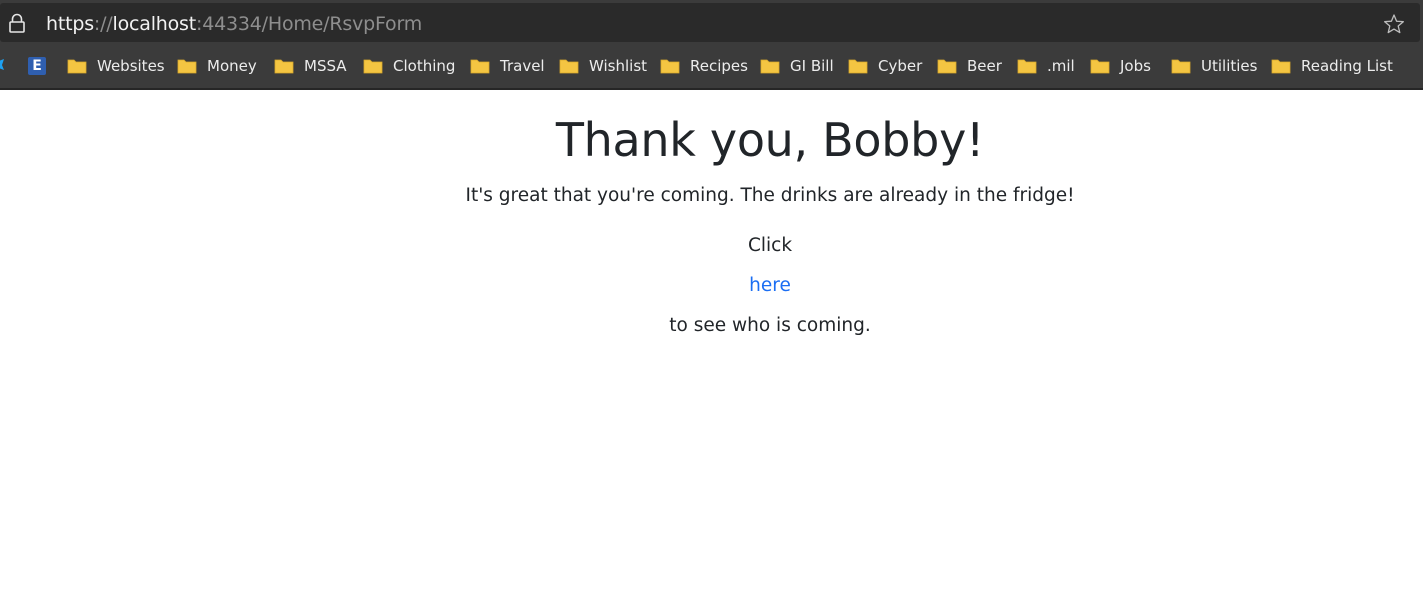 The image size is (1423, 605). Describe the element at coordinates (719, 66) in the screenshot. I see `bookmark-label: Recipes` at that location.